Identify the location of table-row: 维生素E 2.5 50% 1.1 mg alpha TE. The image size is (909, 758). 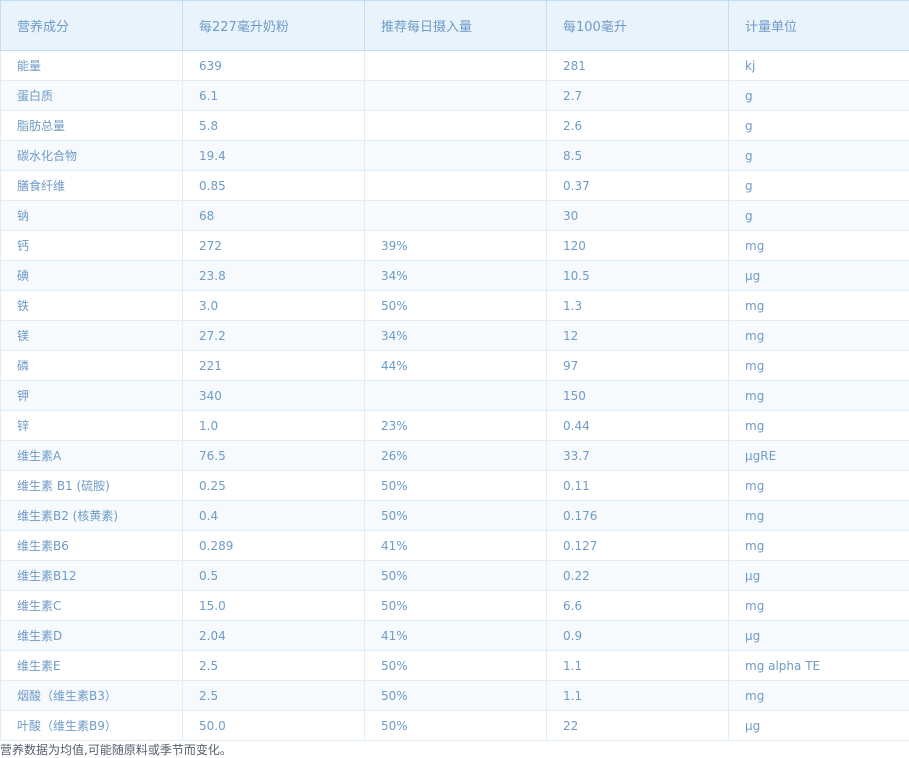
(454, 665).